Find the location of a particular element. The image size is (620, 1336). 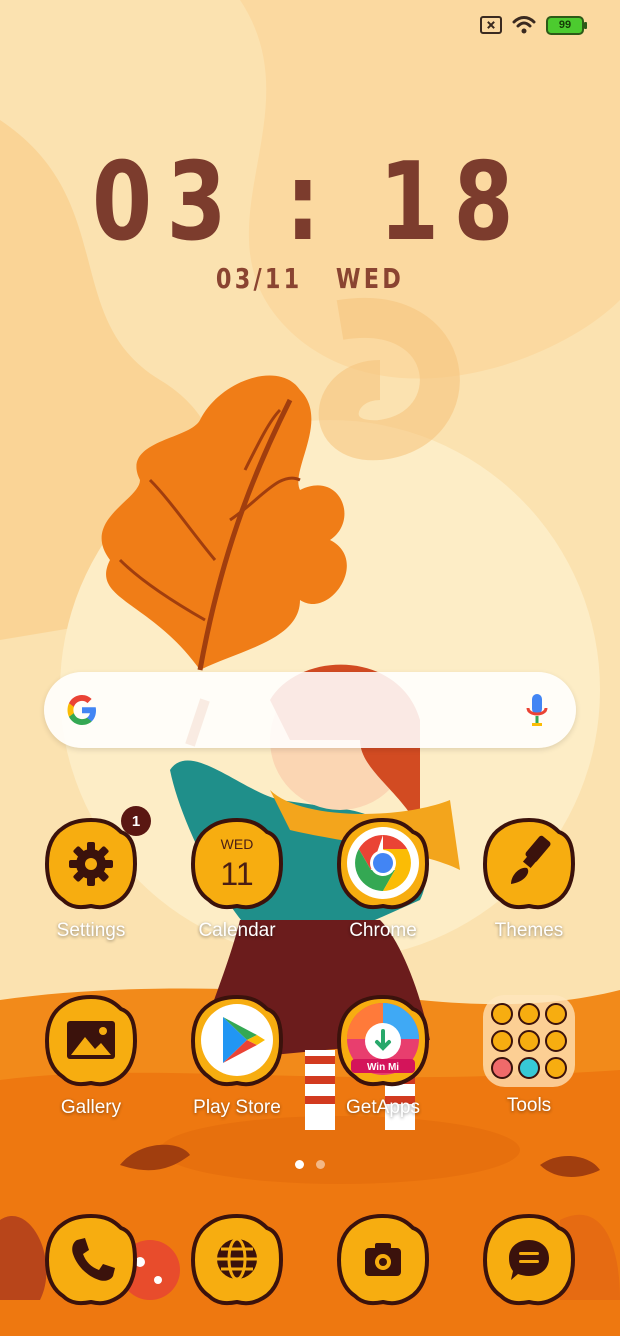

messages-icon is located at coordinates (529, 1259).